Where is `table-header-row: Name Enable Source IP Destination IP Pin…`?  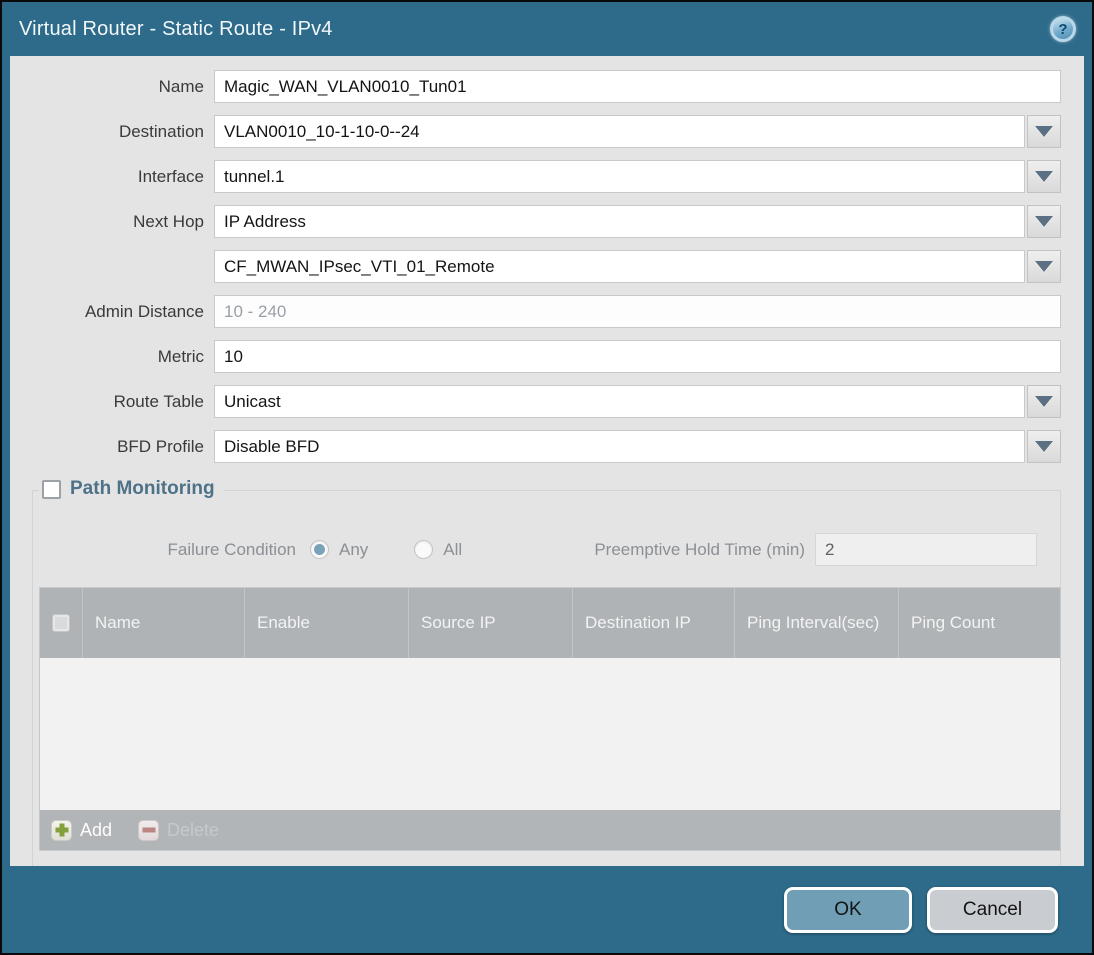 table-header-row: Name Enable Source IP Destination IP Pin… is located at coordinates (550, 623).